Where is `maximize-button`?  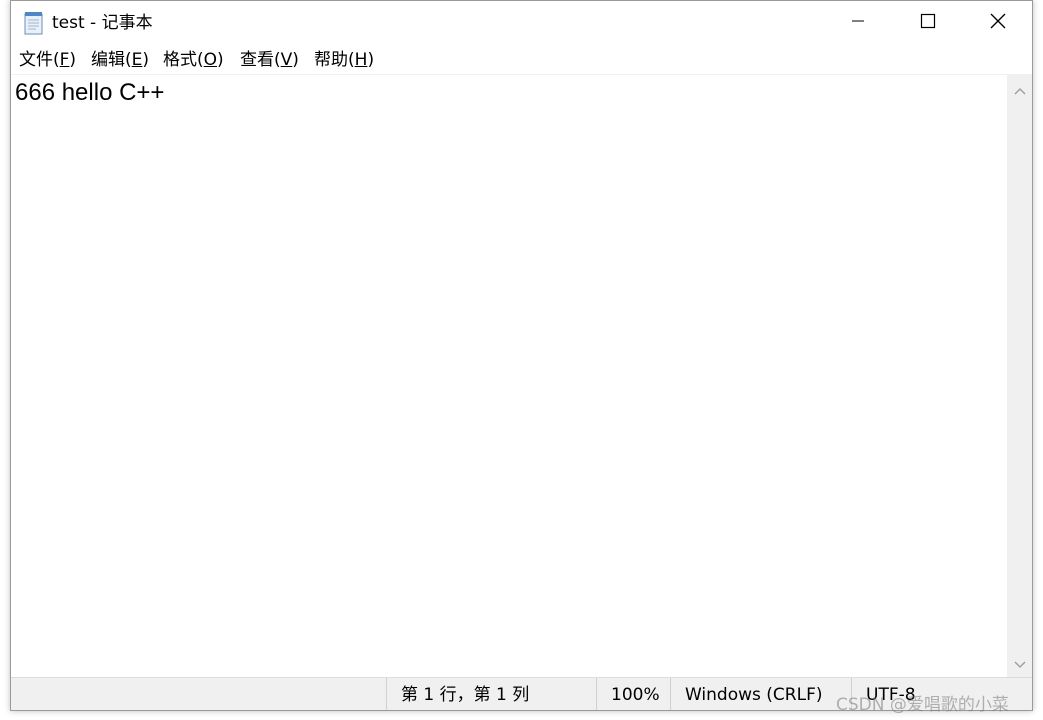
maximize-button is located at coordinates (928, 23).